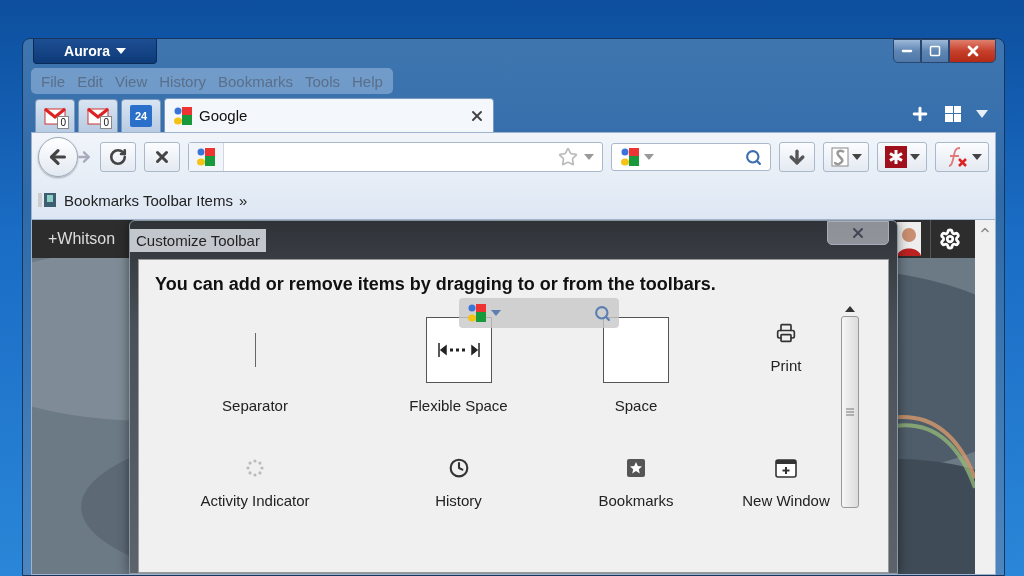  What do you see at coordinates (982, 114) in the screenshot?
I see `tab-list-caret-icon` at bounding box center [982, 114].